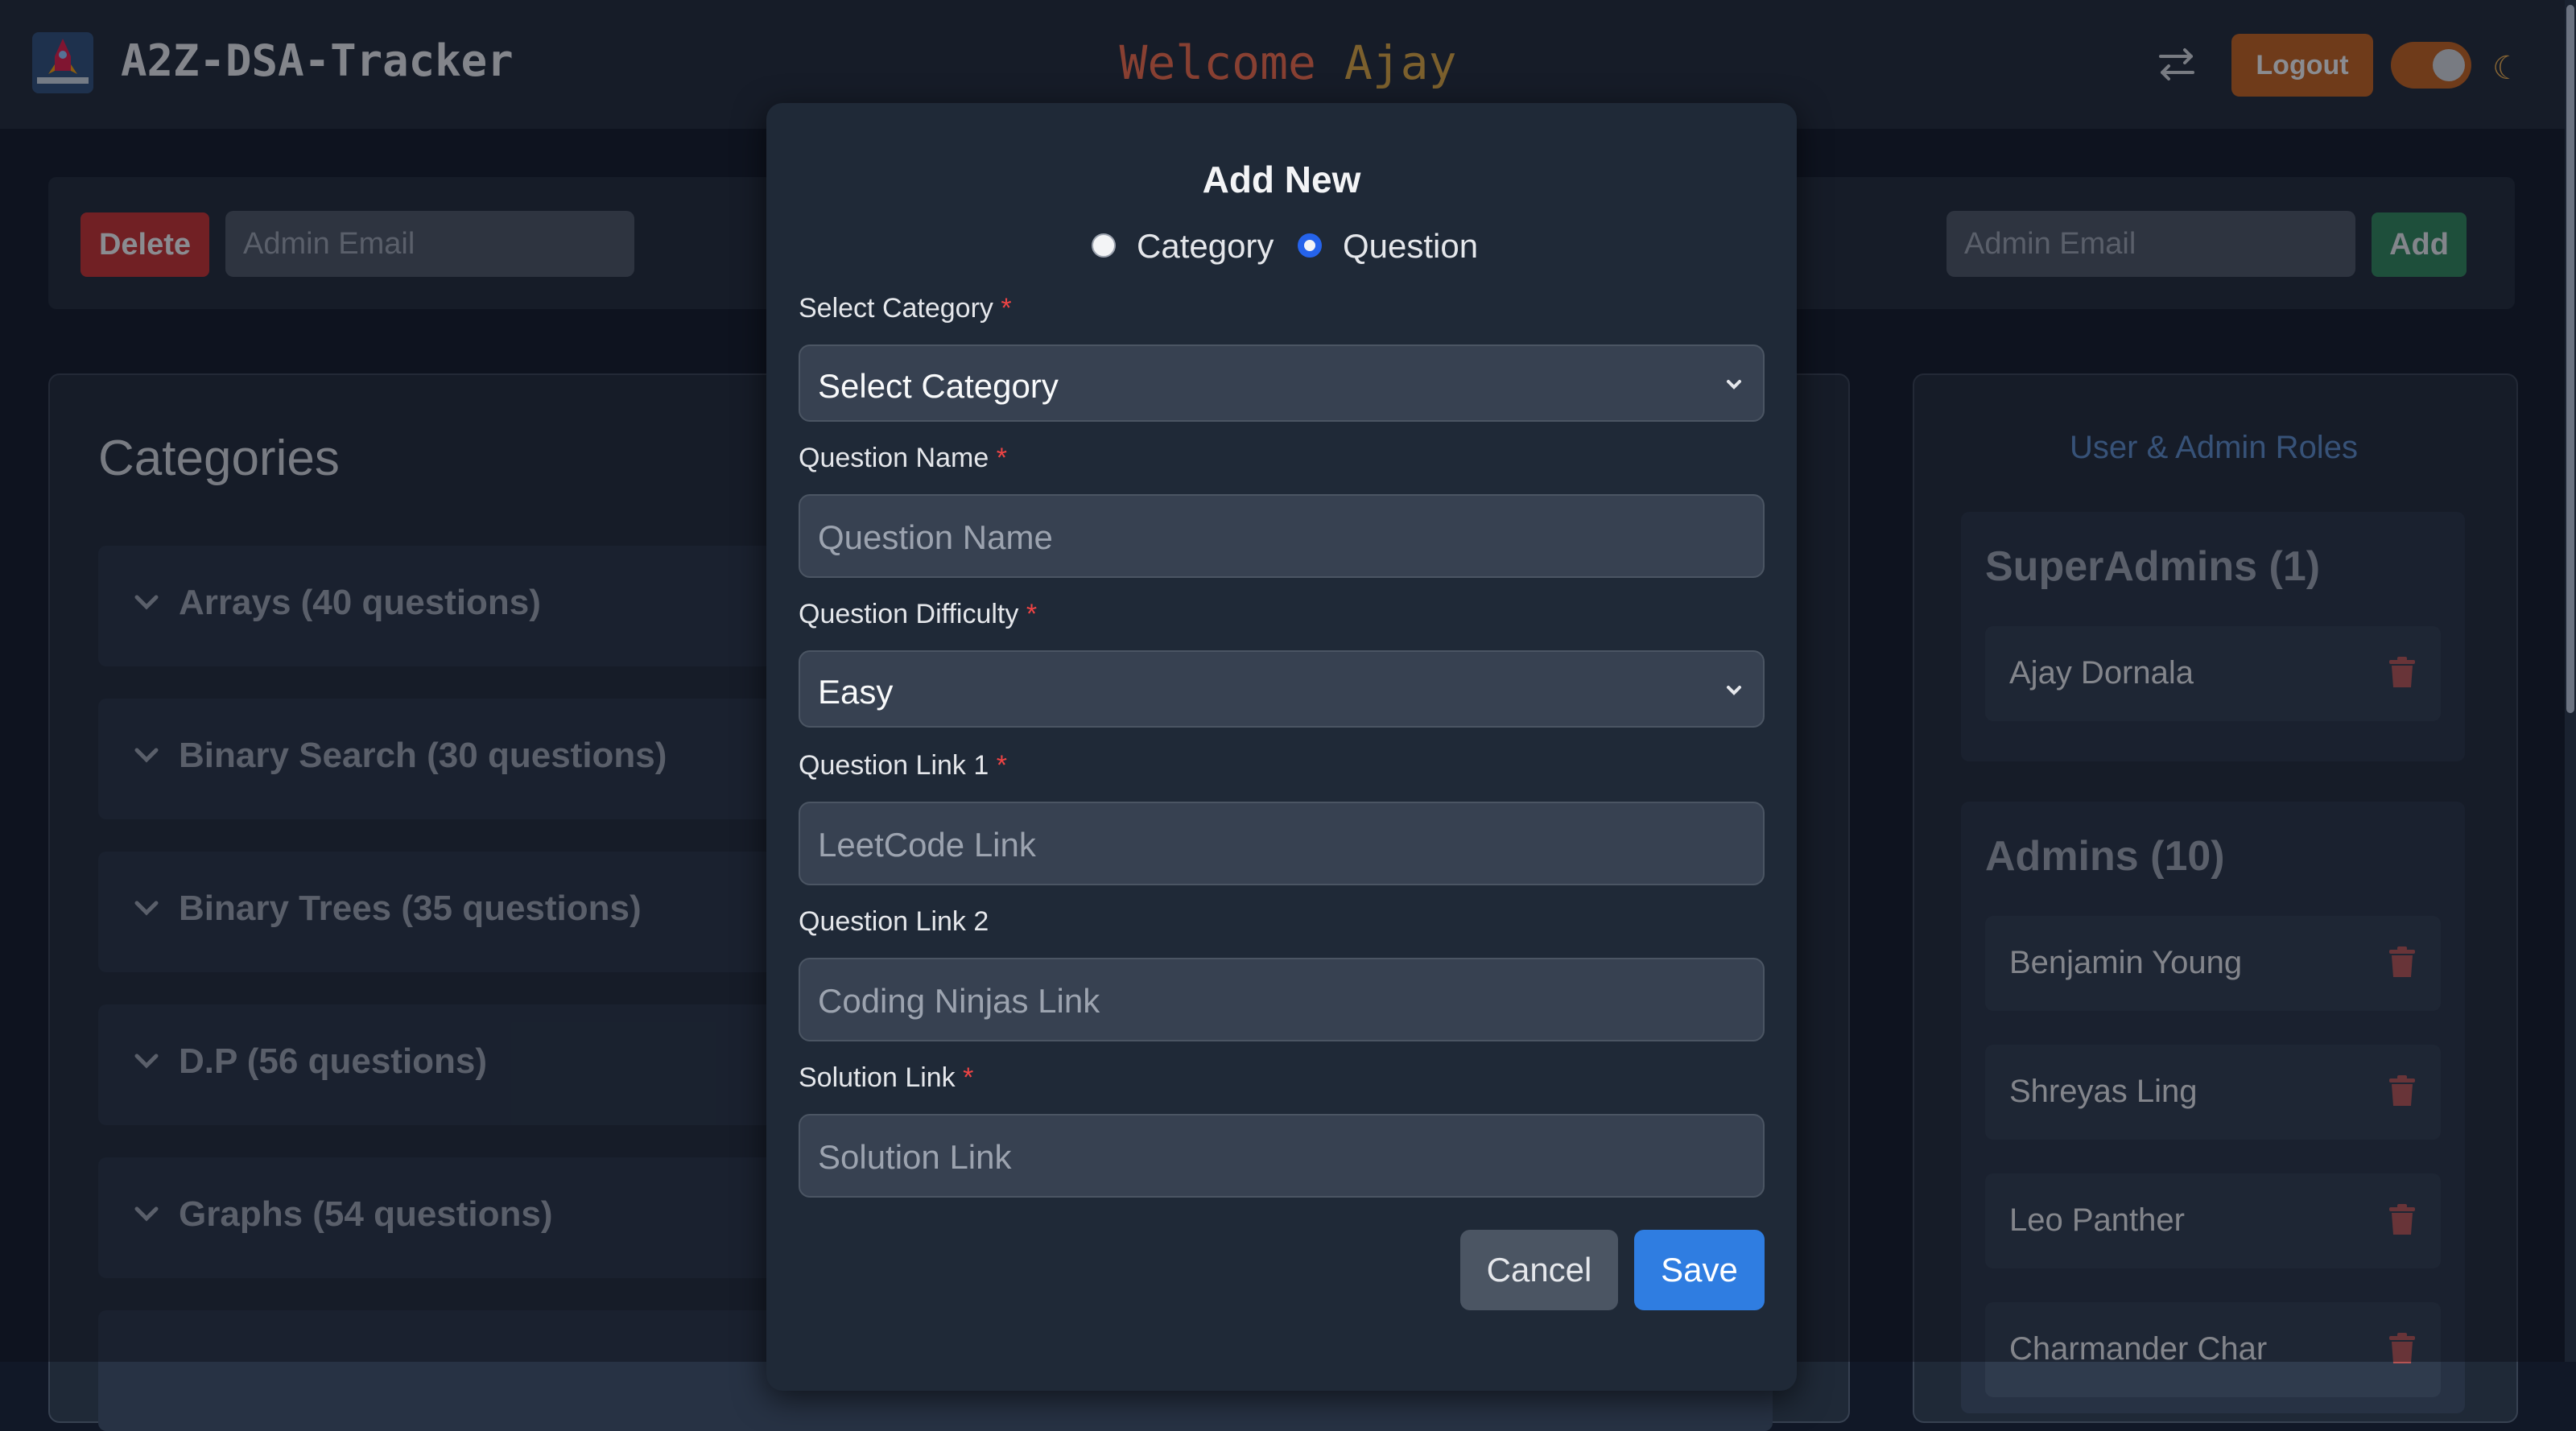 This screenshot has height=1431, width=2576. I want to click on solution-link-label-text: Solution Link, so click(877, 1077).